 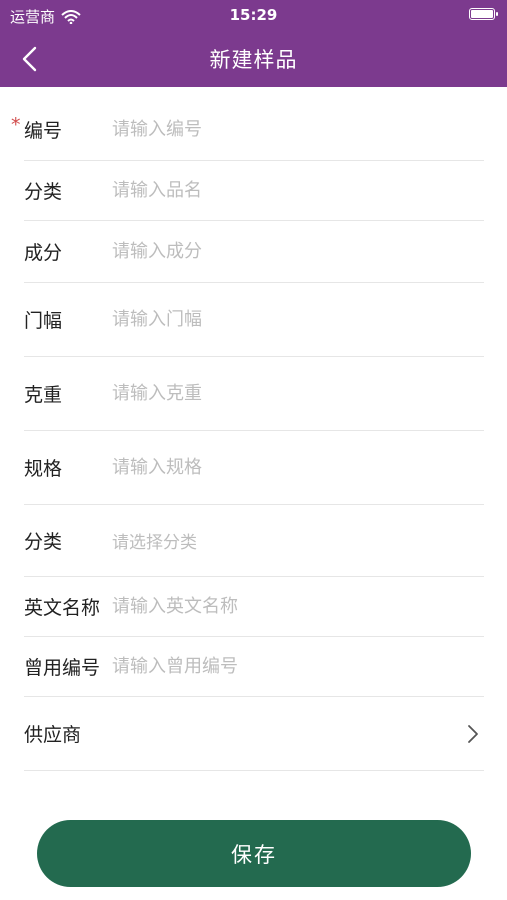 What do you see at coordinates (53, 735) in the screenshot?
I see `field-label-supplier: 供应商` at bounding box center [53, 735].